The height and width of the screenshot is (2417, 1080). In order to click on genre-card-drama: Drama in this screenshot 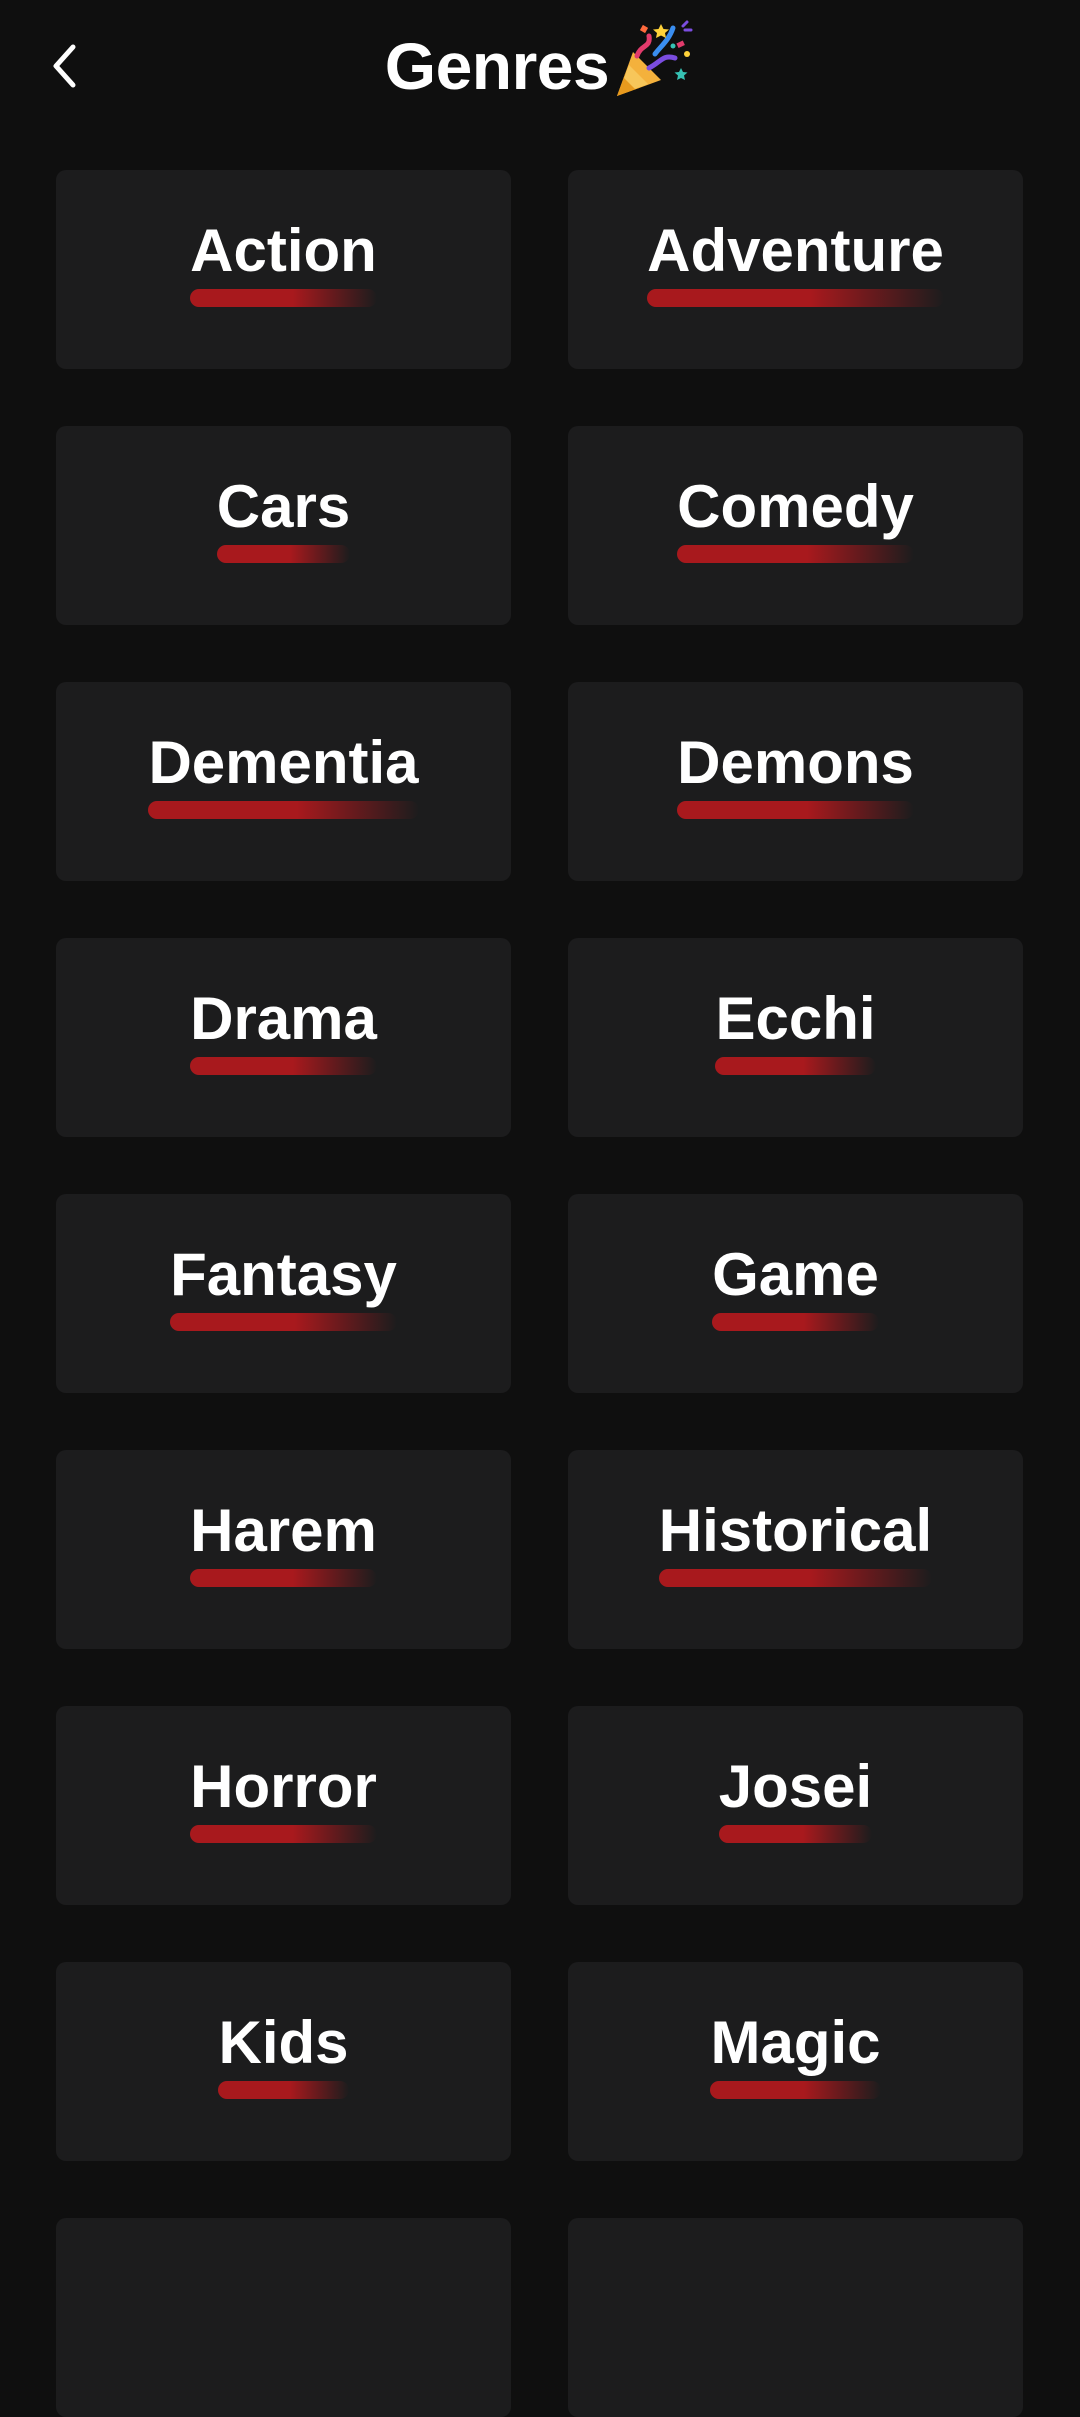, I will do `click(283, 1037)`.